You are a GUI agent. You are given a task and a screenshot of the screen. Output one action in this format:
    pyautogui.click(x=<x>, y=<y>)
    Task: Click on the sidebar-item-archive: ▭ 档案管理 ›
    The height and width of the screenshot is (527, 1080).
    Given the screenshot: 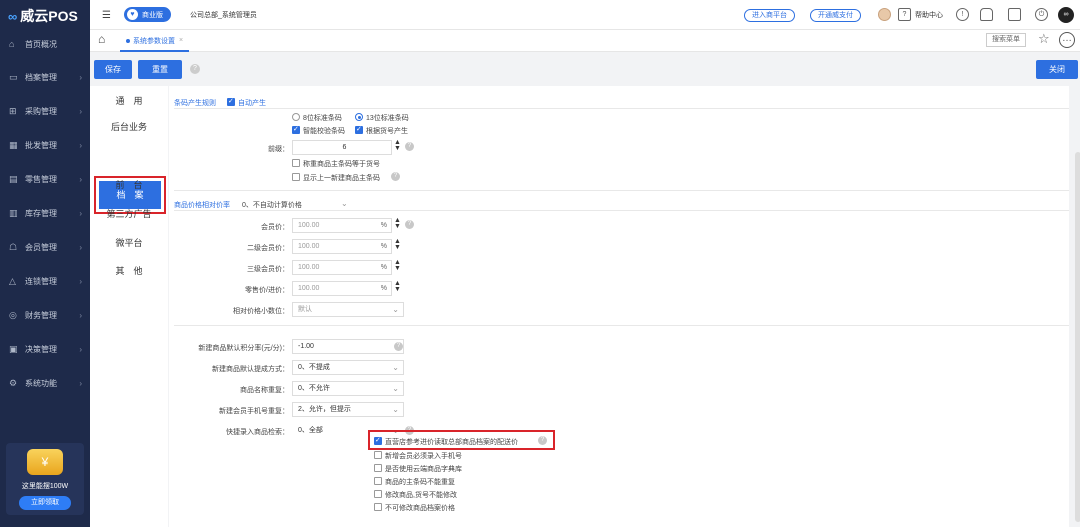 What is the action you would take?
    pyautogui.click(x=45, y=77)
    